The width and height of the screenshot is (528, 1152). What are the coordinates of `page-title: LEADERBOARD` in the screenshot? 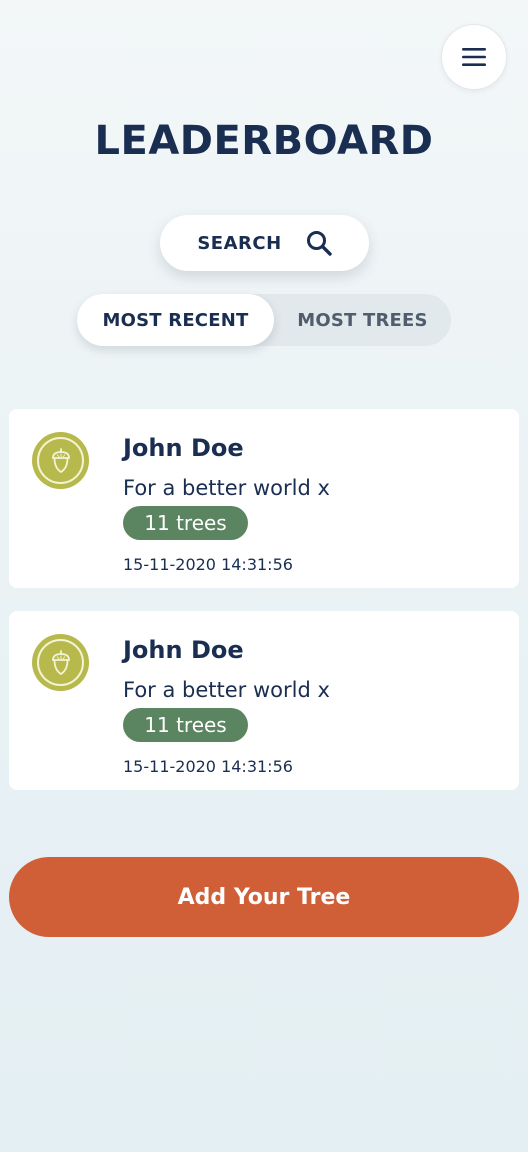 It's located at (264, 141).